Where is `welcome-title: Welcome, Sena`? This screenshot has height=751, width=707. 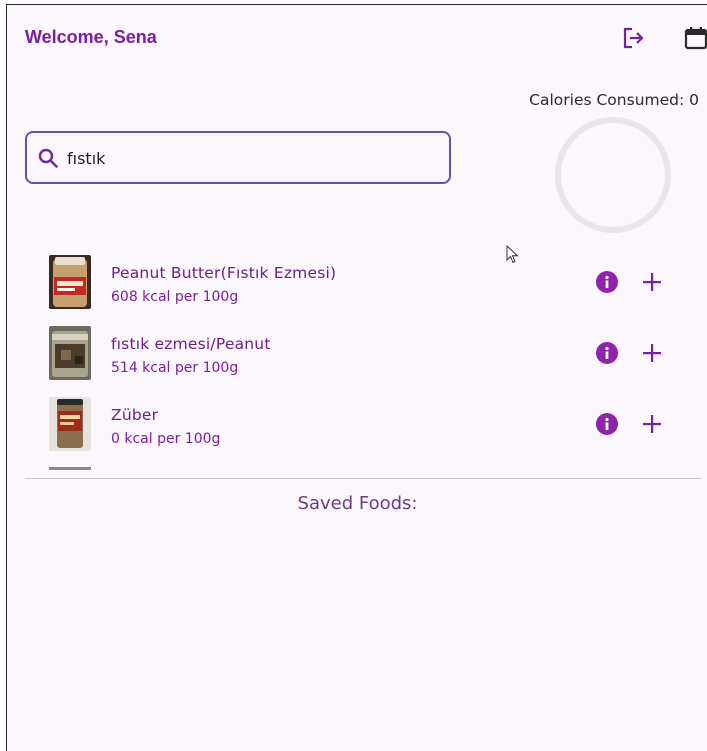
welcome-title: Welcome, Sena is located at coordinates (91, 37).